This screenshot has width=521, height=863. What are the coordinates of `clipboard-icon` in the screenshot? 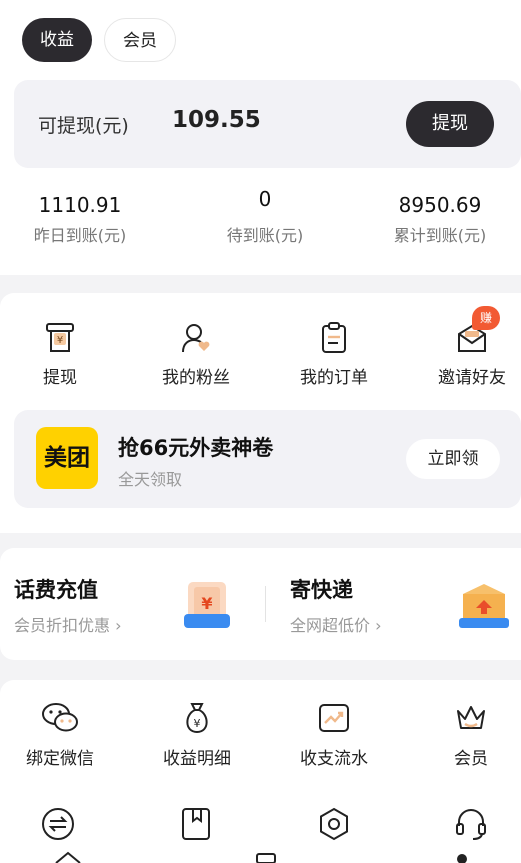 It's located at (334, 337).